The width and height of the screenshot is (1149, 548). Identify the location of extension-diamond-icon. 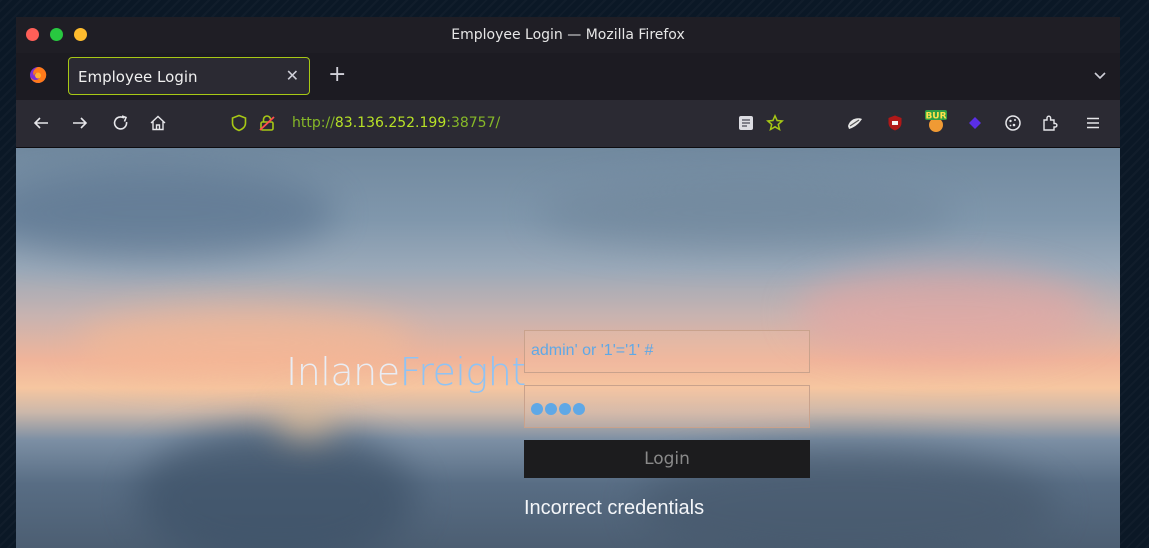
(975, 123).